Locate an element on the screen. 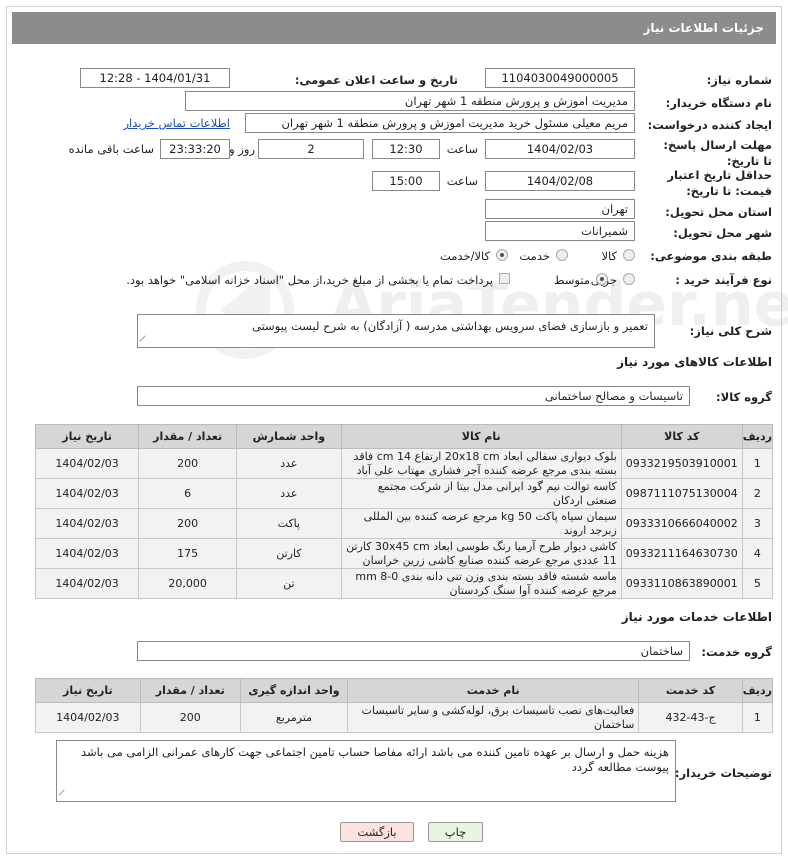  row-number: 4 is located at coordinates (757, 553).